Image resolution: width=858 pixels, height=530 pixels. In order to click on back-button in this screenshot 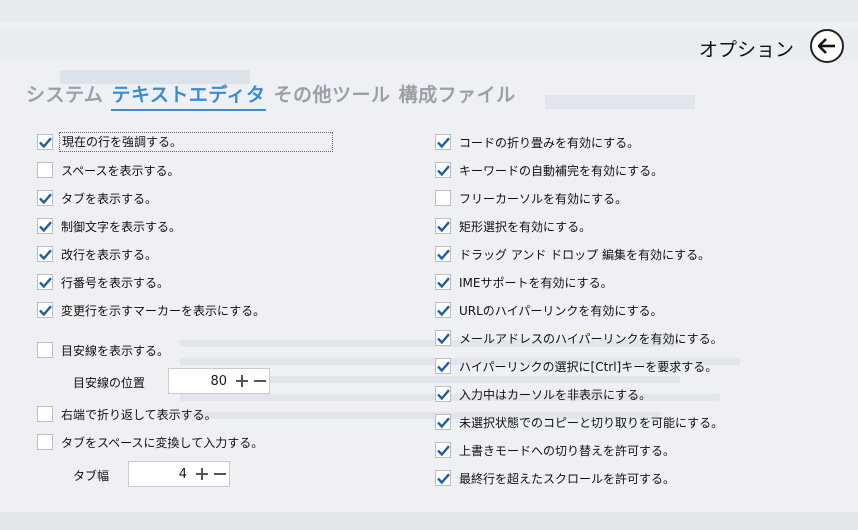, I will do `click(827, 46)`.